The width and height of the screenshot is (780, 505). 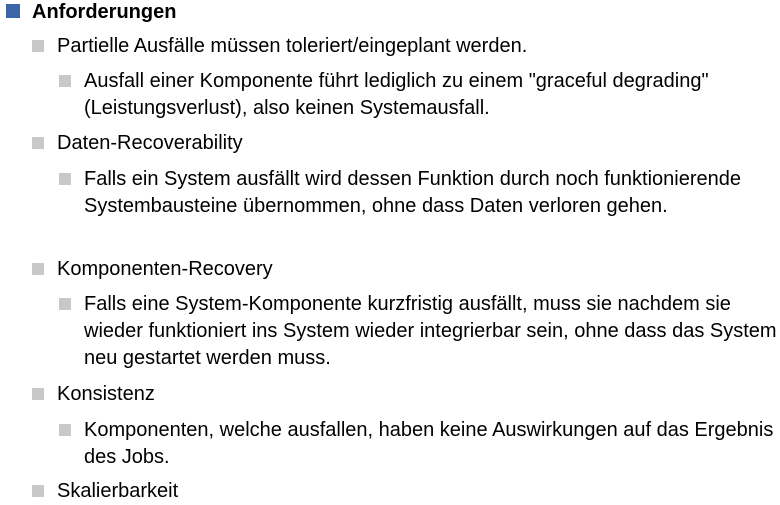 I want to click on heading-item: Anforderungen, so click(x=91, y=13).